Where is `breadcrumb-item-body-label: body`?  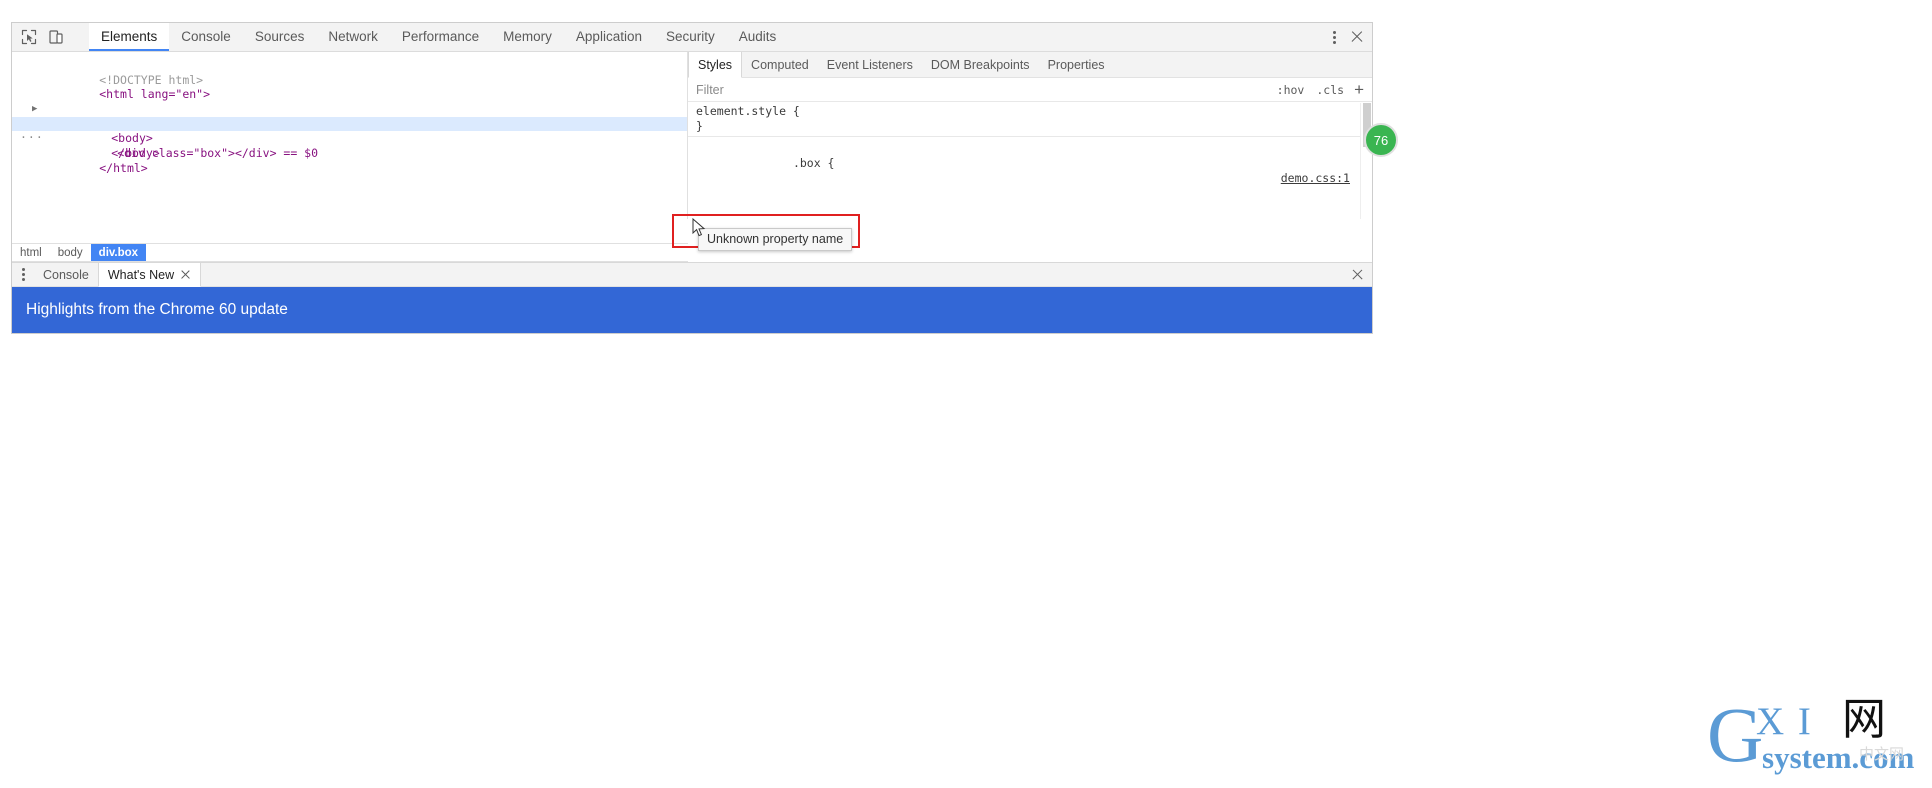
breadcrumb-item-body-label: body is located at coordinates (70, 252).